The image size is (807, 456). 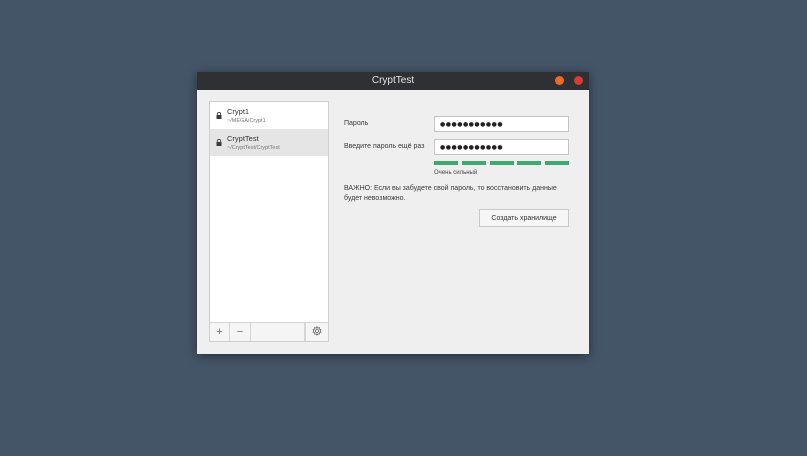 What do you see at coordinates (384, 146) in the screenshot?
I see `confirm-password-label: Введите пароль ещё раз` at bounding box center [384, 146].